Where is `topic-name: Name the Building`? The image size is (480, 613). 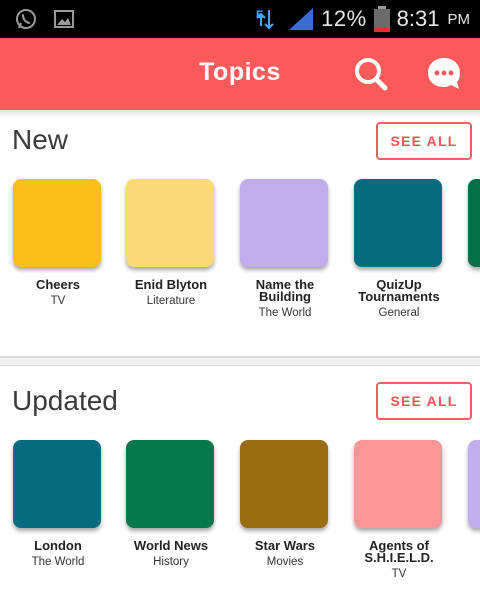 topic-name: Name the Building is located at coordinates (285, 290).